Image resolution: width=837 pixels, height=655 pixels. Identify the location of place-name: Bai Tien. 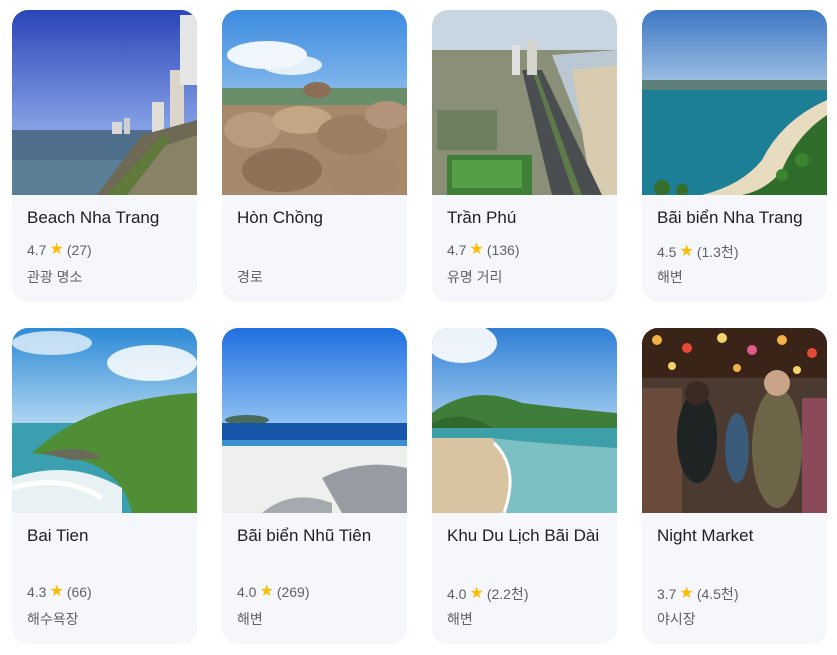
(58, 535).